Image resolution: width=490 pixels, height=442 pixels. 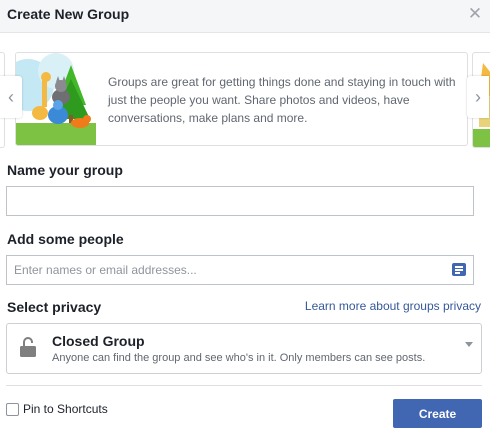 I want to click on chevron-down-icon, so click(x=469, y=344).